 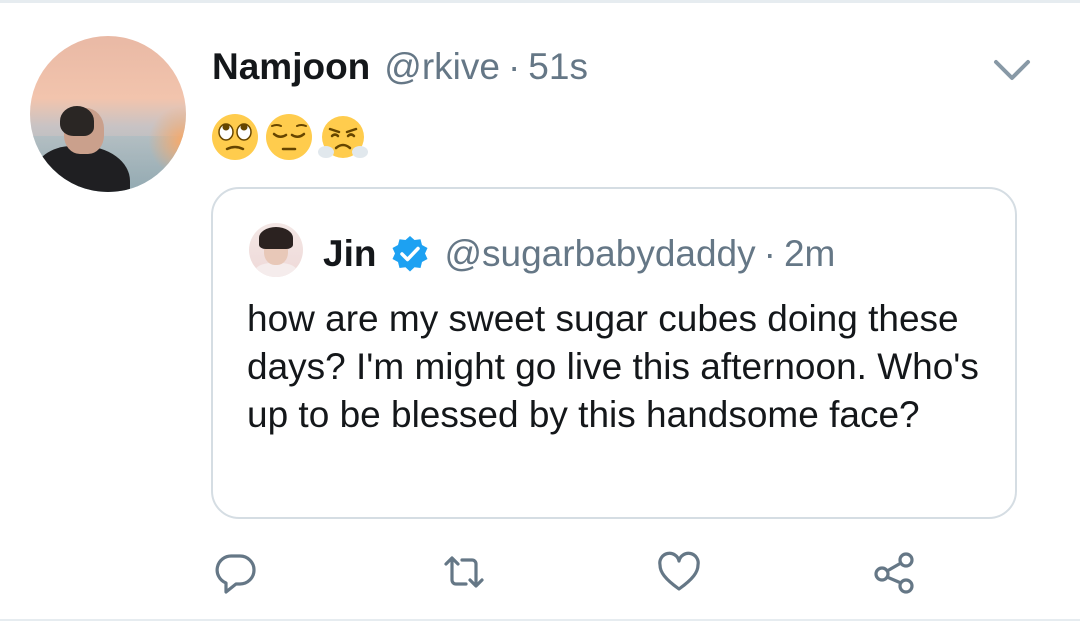 What do you see at coordinates (108, 114) in the screenshot?
I see `author-avatar` at bounding box center [108, 114].